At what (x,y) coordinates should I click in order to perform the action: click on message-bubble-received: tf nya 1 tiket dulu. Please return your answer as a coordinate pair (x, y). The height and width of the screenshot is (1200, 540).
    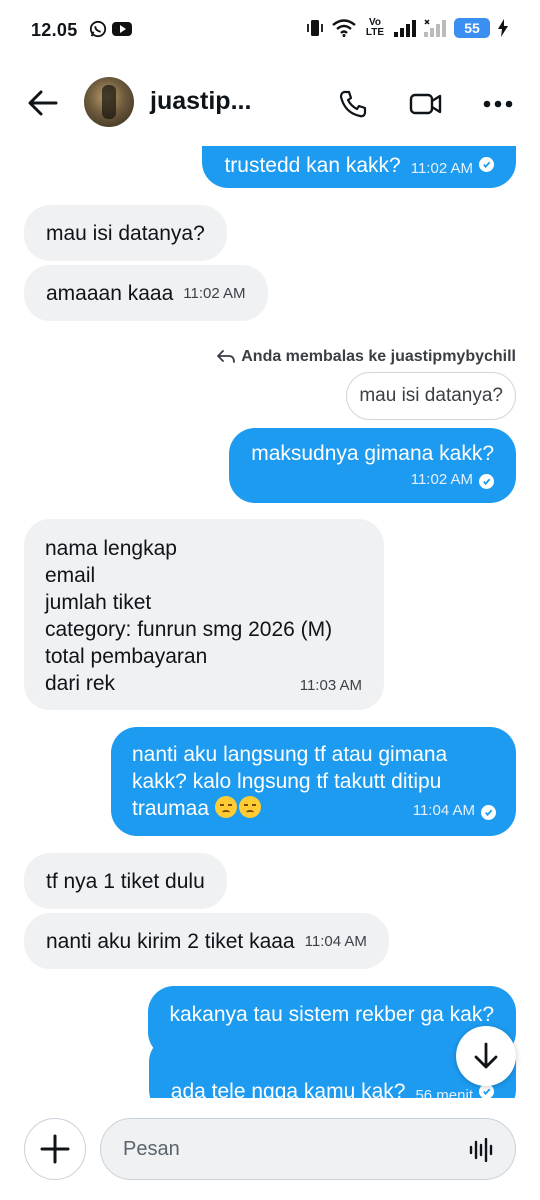
    Looking at the image, I should click on (125, 881).